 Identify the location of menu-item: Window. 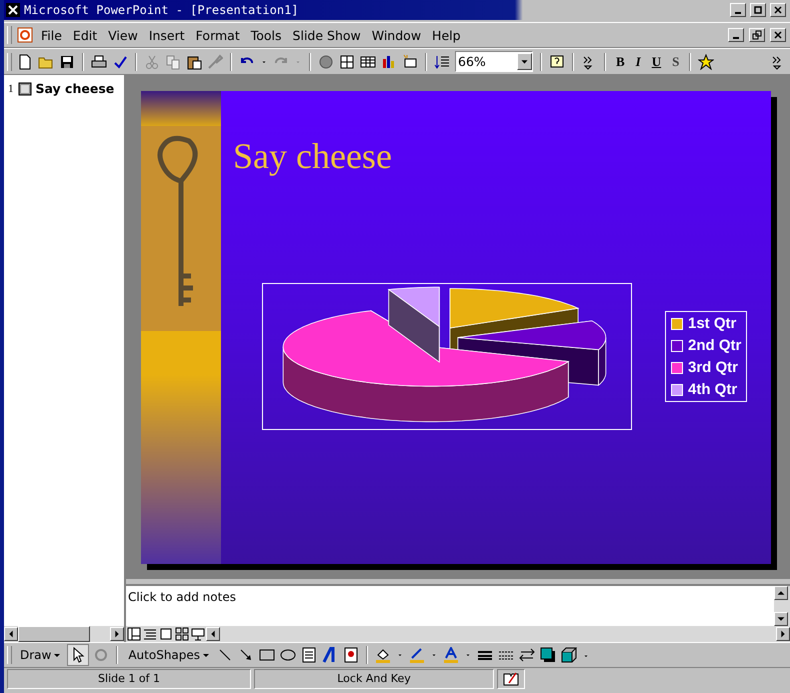
(396, 35).